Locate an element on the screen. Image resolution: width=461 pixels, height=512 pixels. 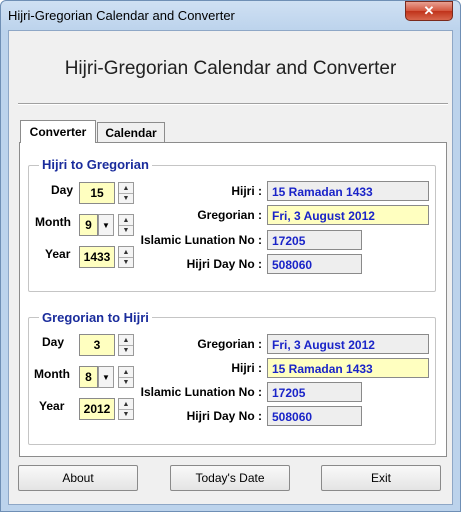
h2g-year-input: 1433 is located at coordinates (97, 257).